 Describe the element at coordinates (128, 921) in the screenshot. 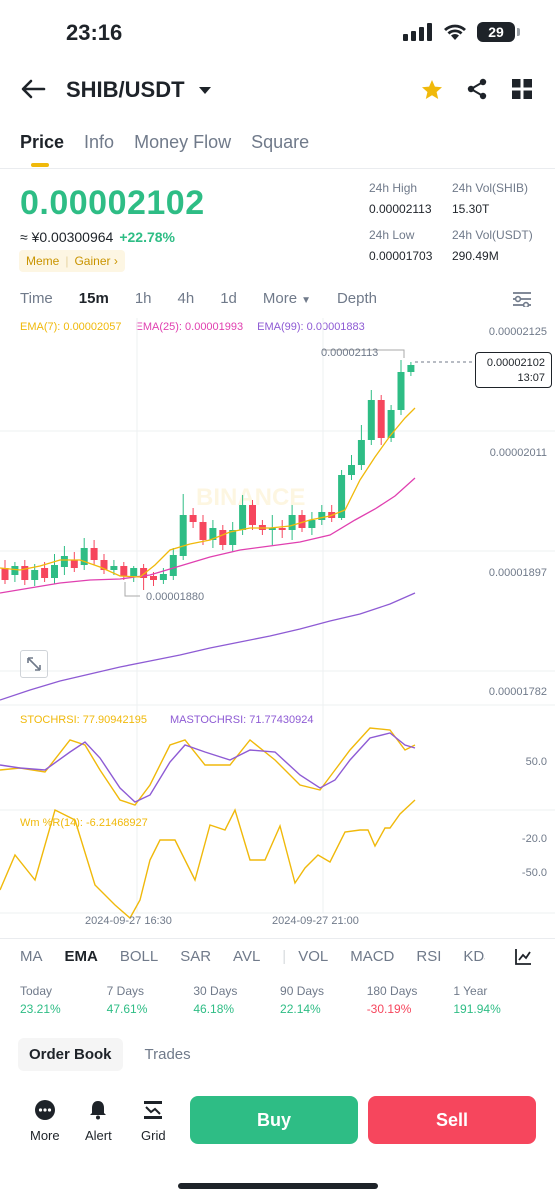

I see `date-label-1: 2024-09-27 16:30` at that location.